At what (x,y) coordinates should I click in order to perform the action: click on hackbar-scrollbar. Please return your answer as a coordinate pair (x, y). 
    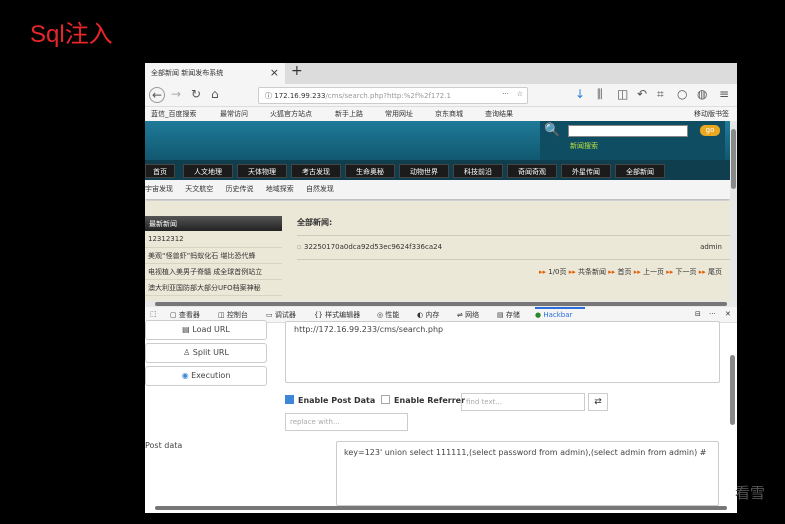
    Looking at the image, I should click on (732, 415).